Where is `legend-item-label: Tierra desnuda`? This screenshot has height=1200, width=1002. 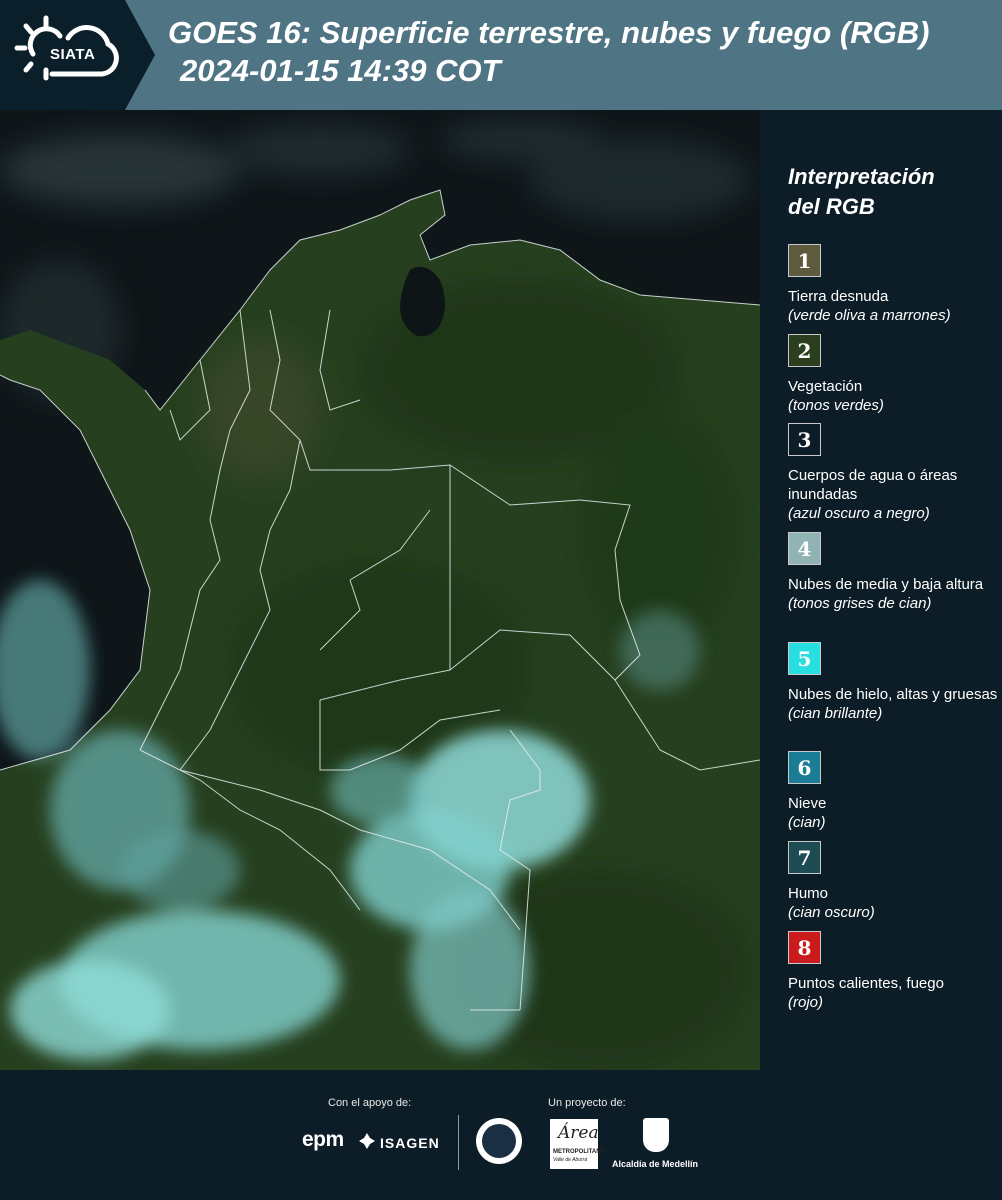 legend-item-label: Tierra desnuda is located at coordinates (838, 296).